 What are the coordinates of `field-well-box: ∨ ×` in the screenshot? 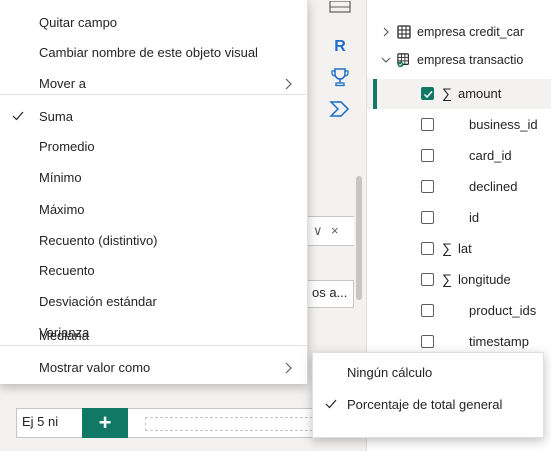 It's located at (330, 231).